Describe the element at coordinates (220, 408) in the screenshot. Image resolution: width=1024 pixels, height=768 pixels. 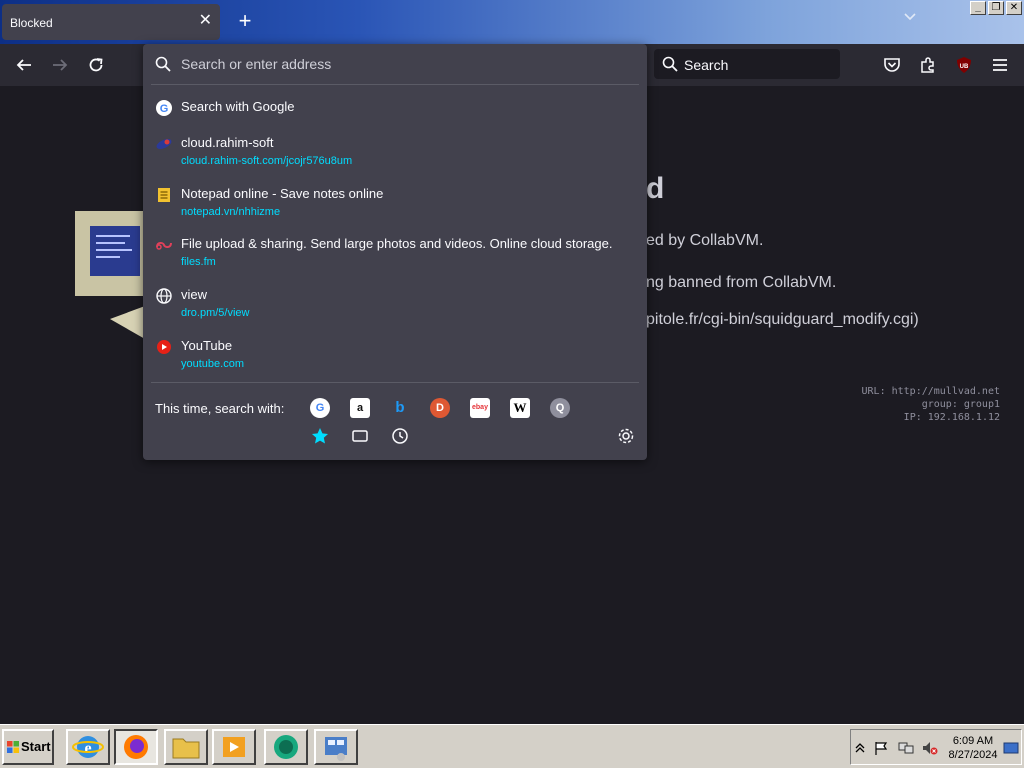
I see `this-time-search-label: This time, search with:` at that location.